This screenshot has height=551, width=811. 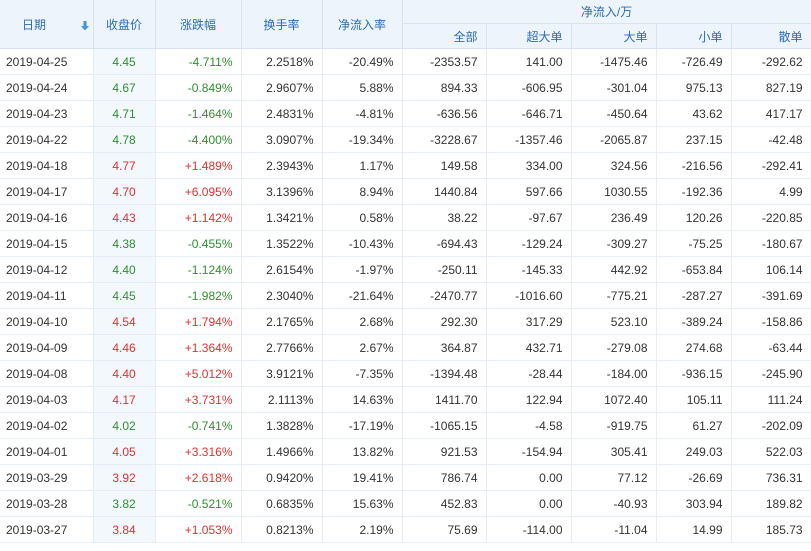 What do you see at coordinates (771, 295) in the screenshot?
I see `cell-retail: -391.69` at bounding box center [771, 295].